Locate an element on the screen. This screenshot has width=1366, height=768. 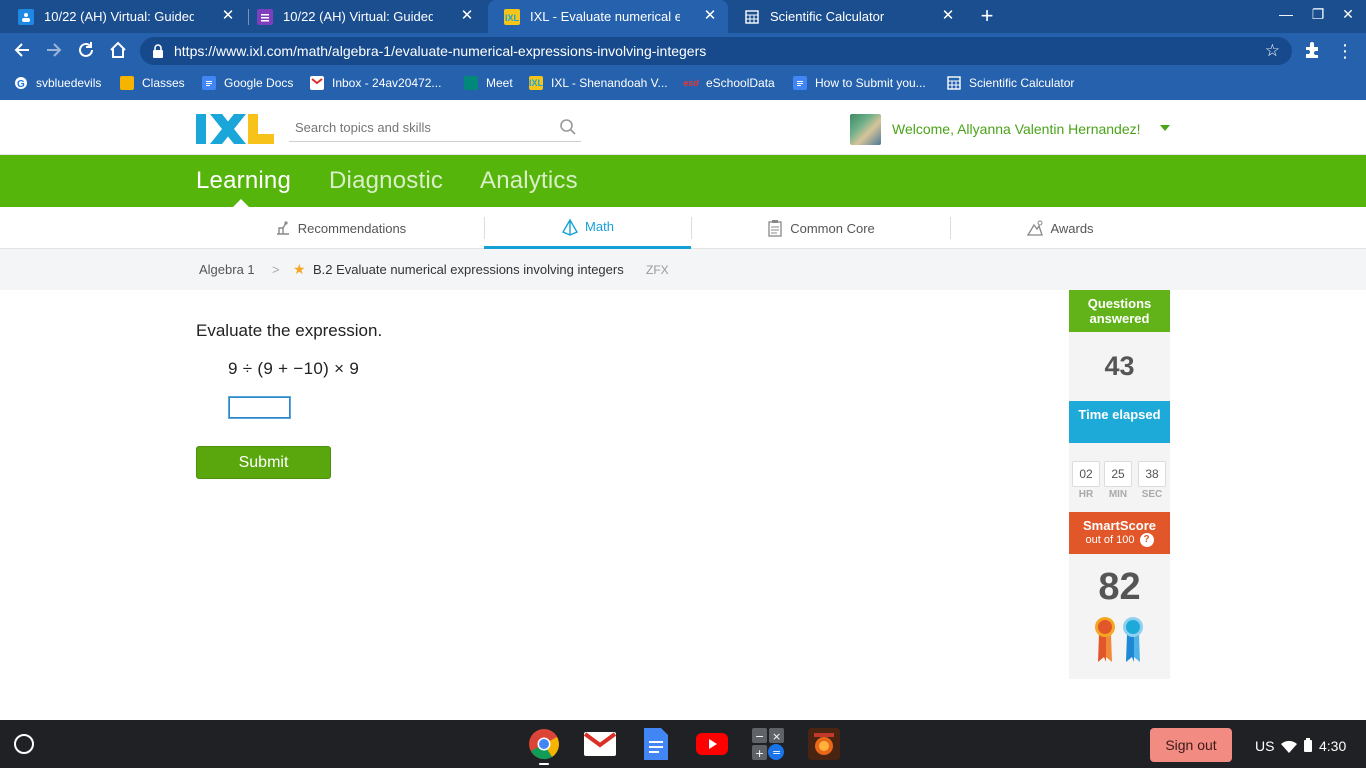
breadcrumb-algebra-1: Algebra 1 is located at coordinates (227, 269).